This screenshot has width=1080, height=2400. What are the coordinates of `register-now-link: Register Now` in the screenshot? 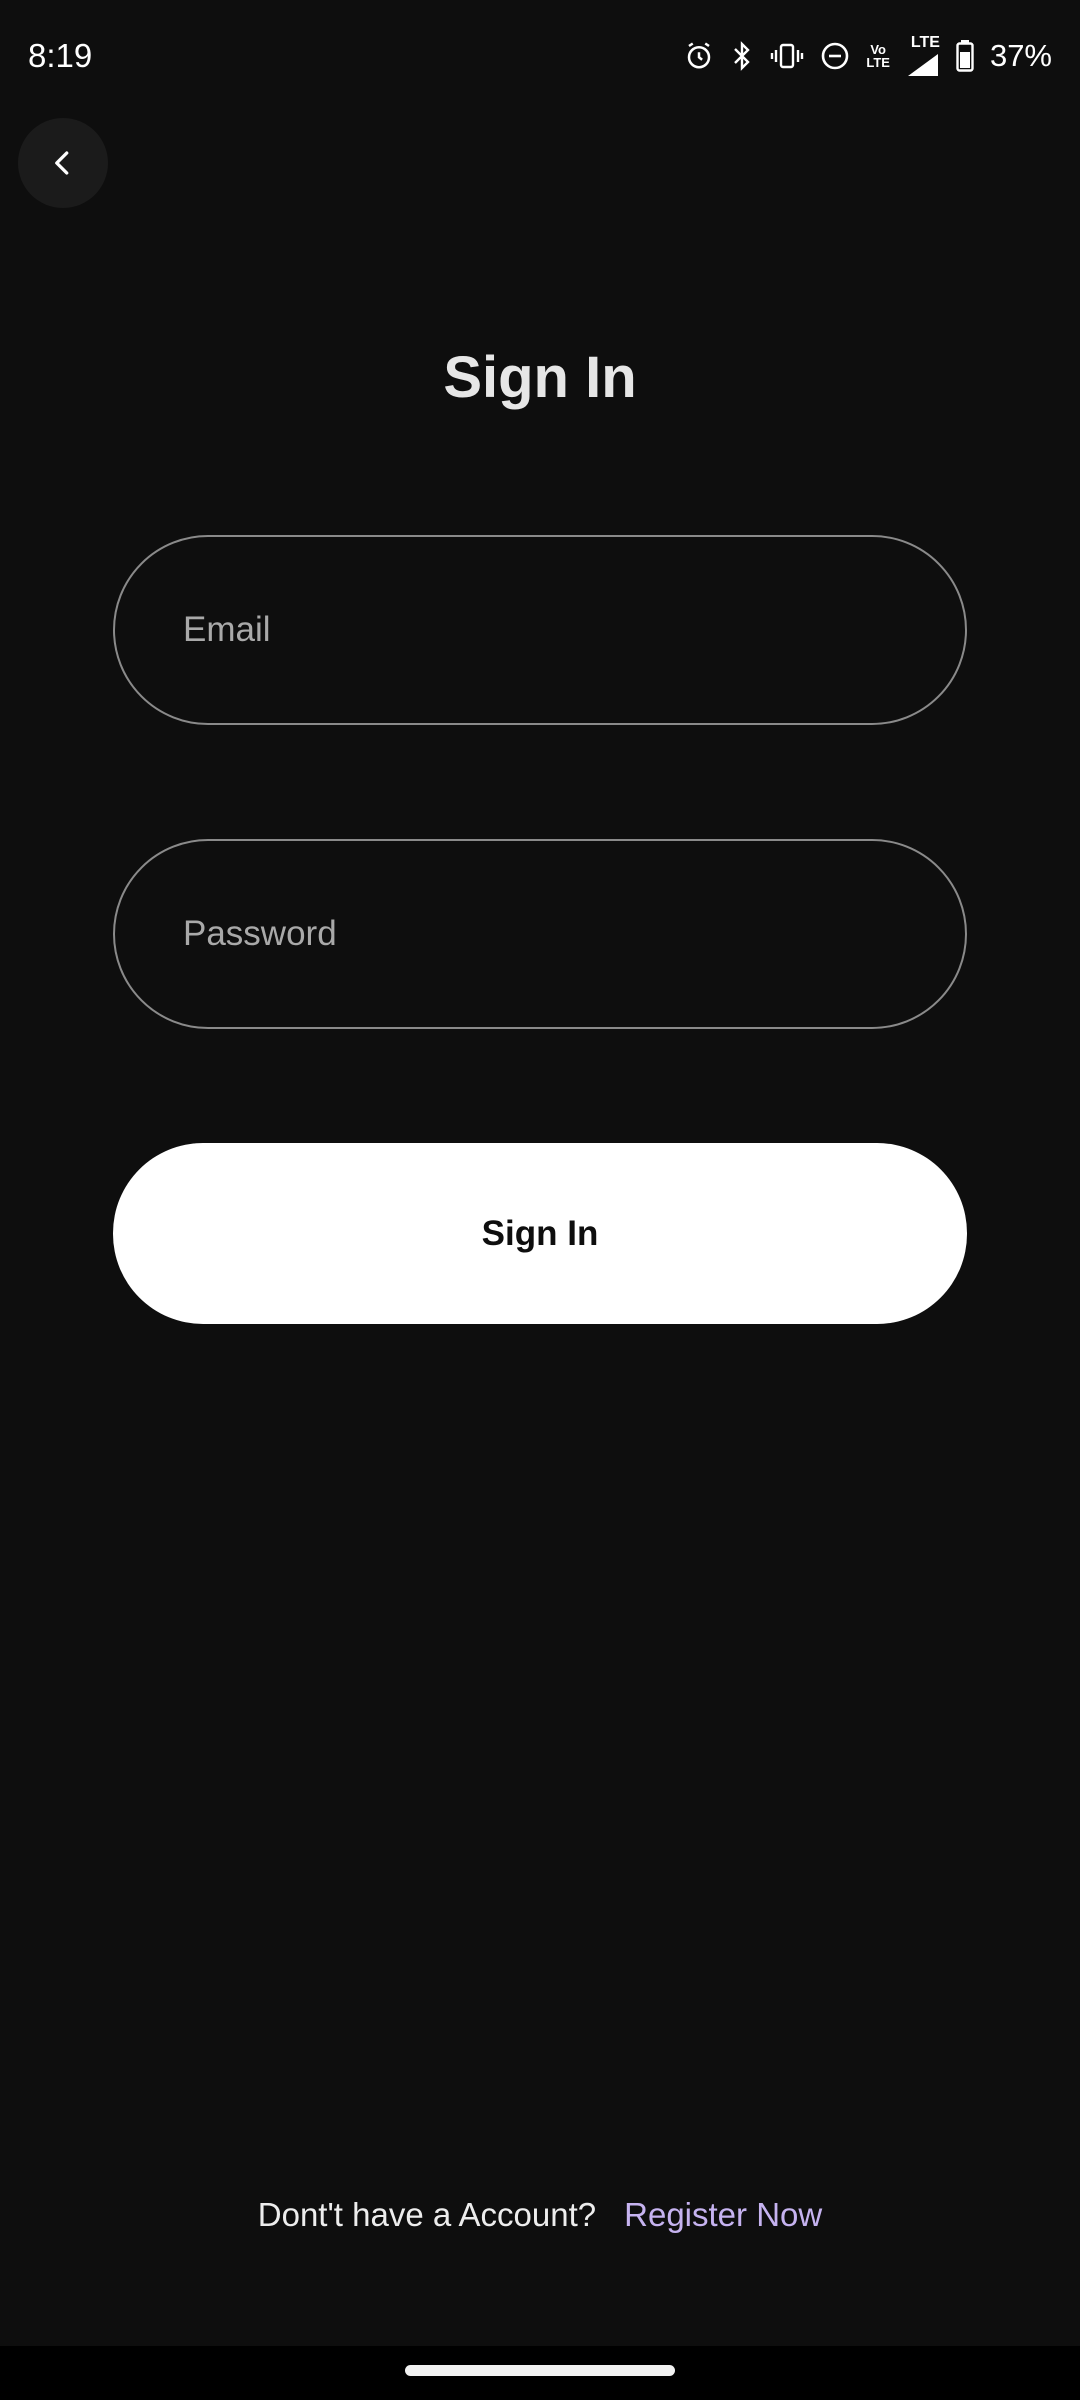 It's located at (723, 2215).